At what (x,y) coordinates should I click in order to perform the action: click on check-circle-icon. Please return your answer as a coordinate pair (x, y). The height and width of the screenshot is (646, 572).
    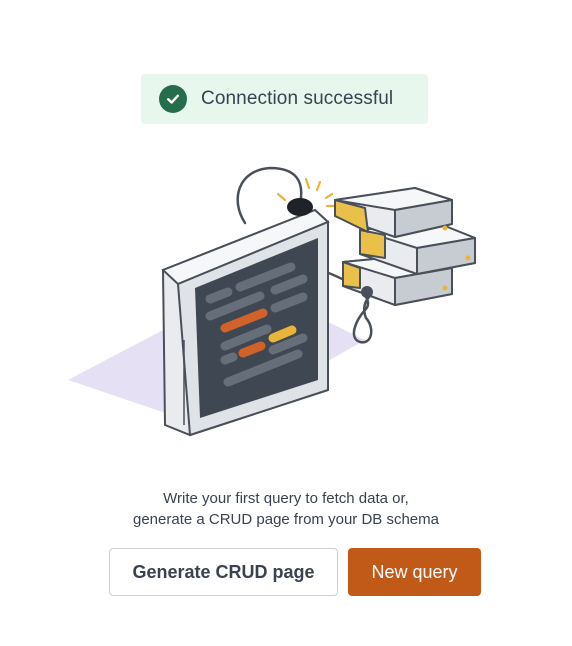
    Looking at the image, I should click on (173, 99).